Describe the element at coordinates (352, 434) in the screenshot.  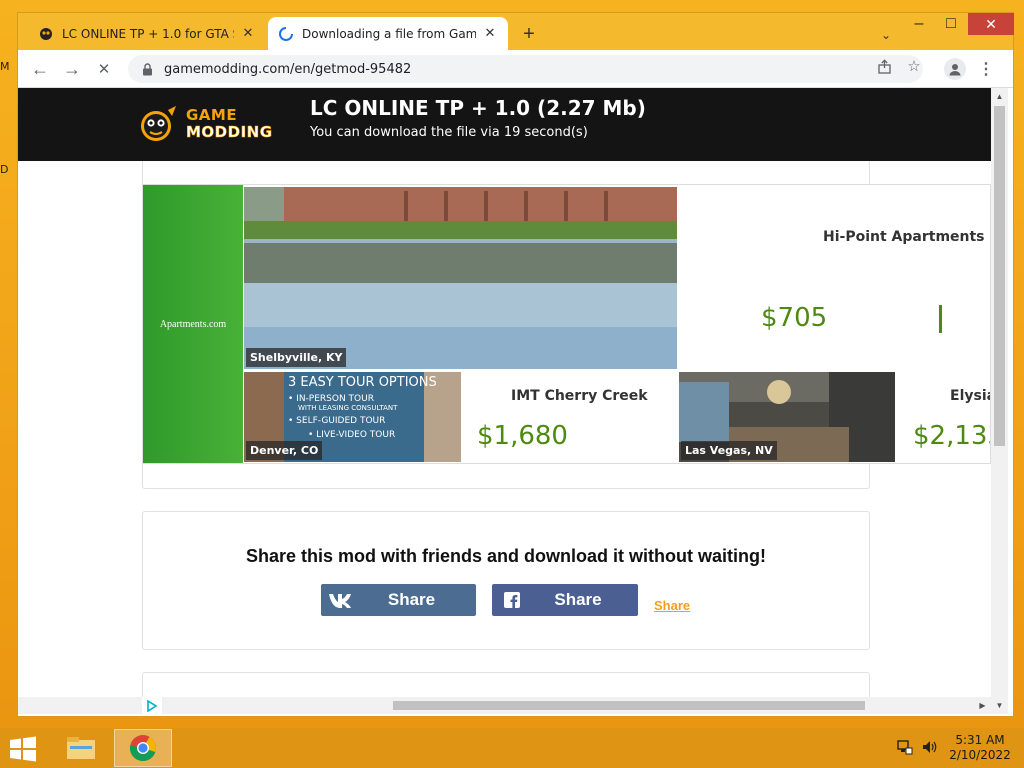
I see `promo-option-3: • LIVE-VIDEO TOUR` at that location.